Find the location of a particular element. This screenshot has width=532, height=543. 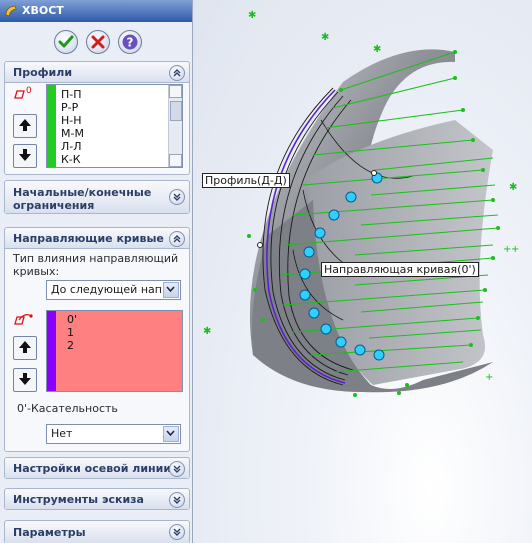

feature-title: ХВОСТ is located at coordinates (43, 10).